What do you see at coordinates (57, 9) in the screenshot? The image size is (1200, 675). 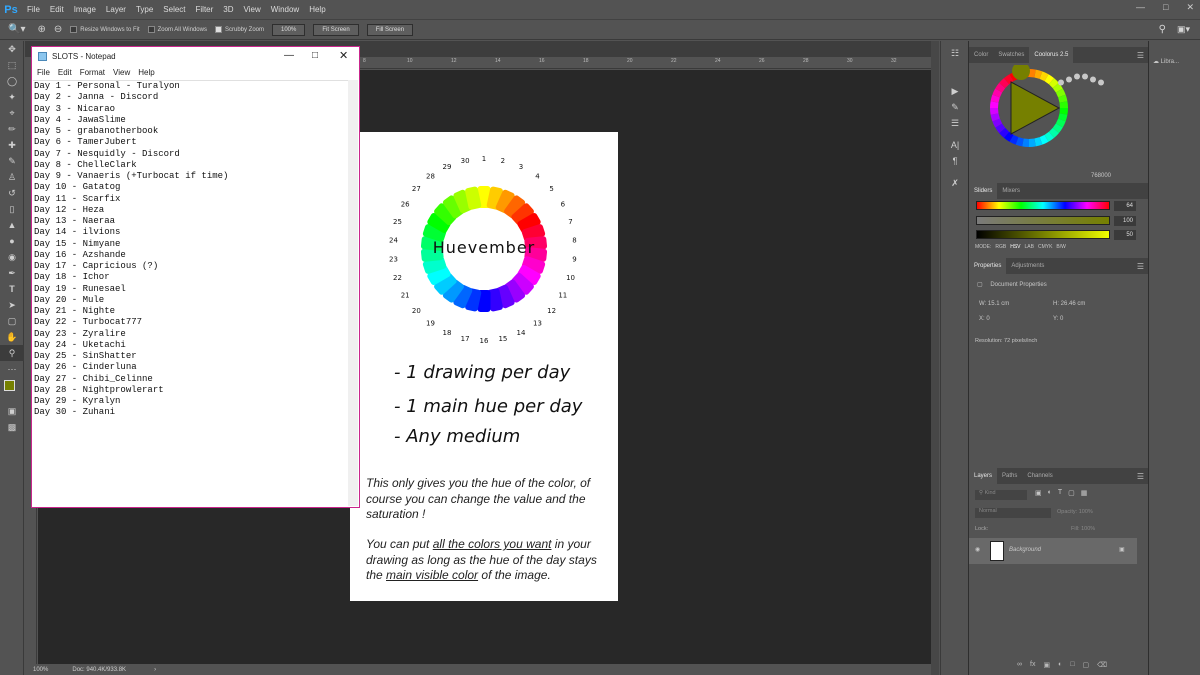 I see `menu-edit: Edit` at bounding box center [57, 9].